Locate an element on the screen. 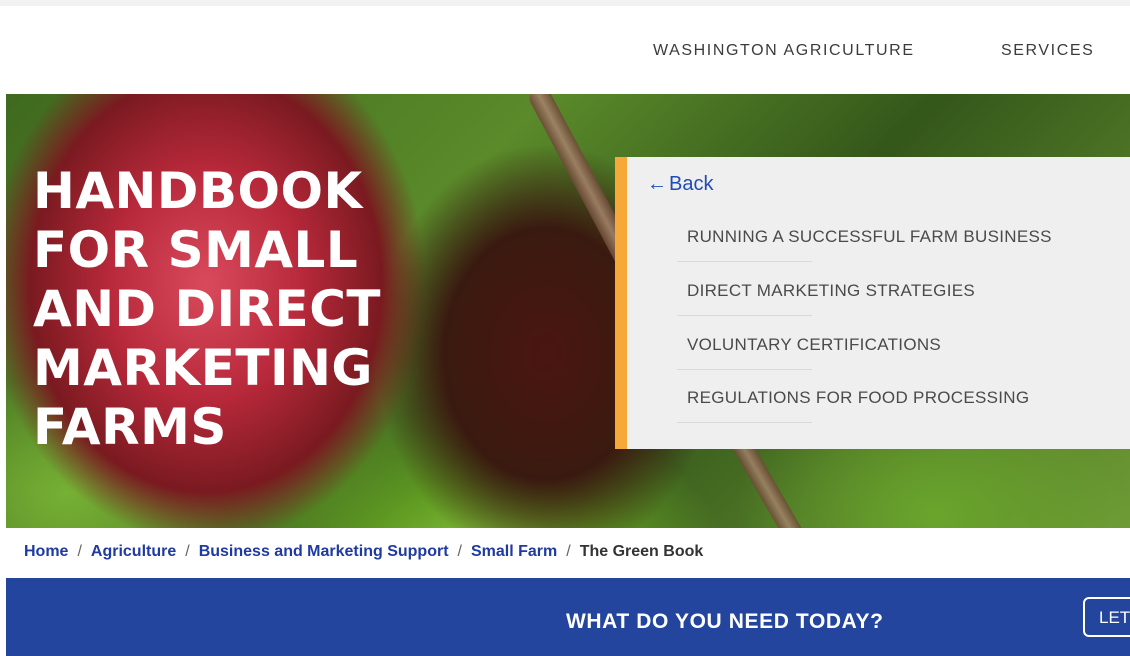 The width and height of the screenshot is (1130, 656). back-link: ← Back is located at coordinates (680, 184).